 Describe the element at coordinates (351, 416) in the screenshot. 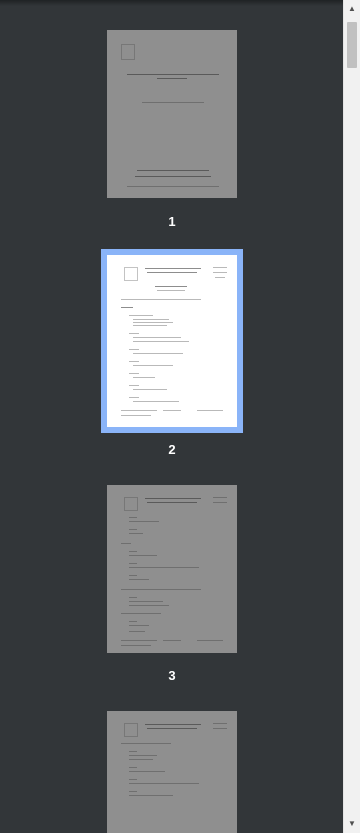

I see `vertical-scrollbar: ▲ ▼` at that location.